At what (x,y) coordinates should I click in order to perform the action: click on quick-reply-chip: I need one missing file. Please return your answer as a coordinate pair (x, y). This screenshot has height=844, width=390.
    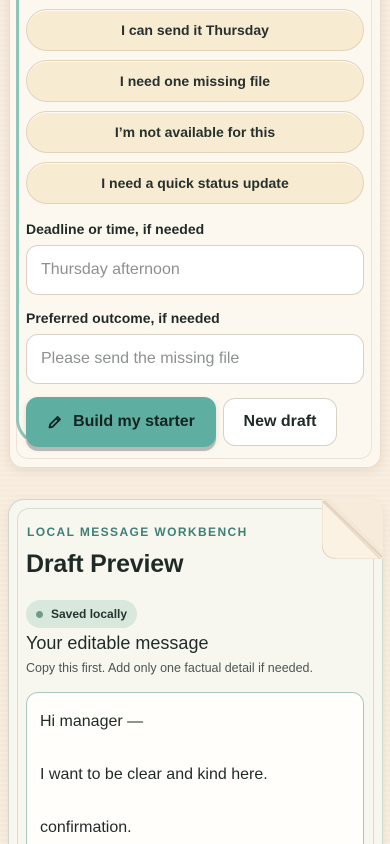
    Looking at the image, I should click on (195, 81).